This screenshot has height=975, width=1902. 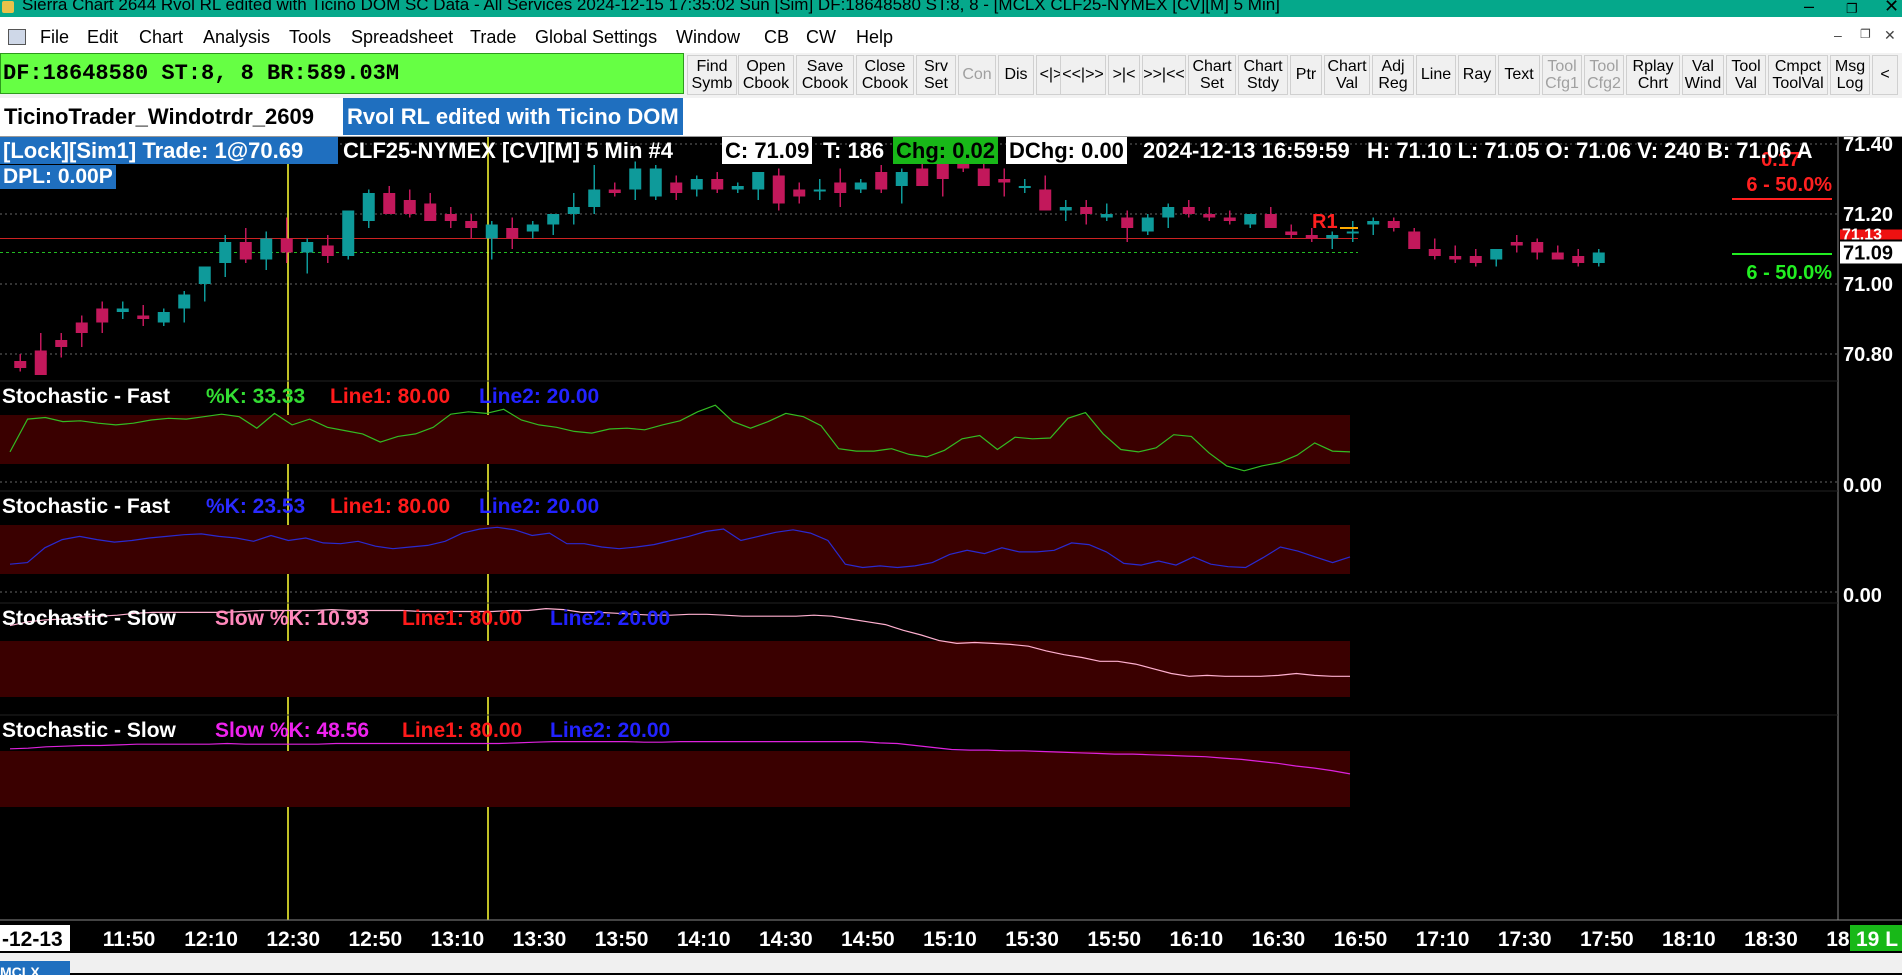 What do you see at coordinates (1891, 7) in the screenshot?
I see `close-window-button: ✕` at bounding box center [1891, 7].